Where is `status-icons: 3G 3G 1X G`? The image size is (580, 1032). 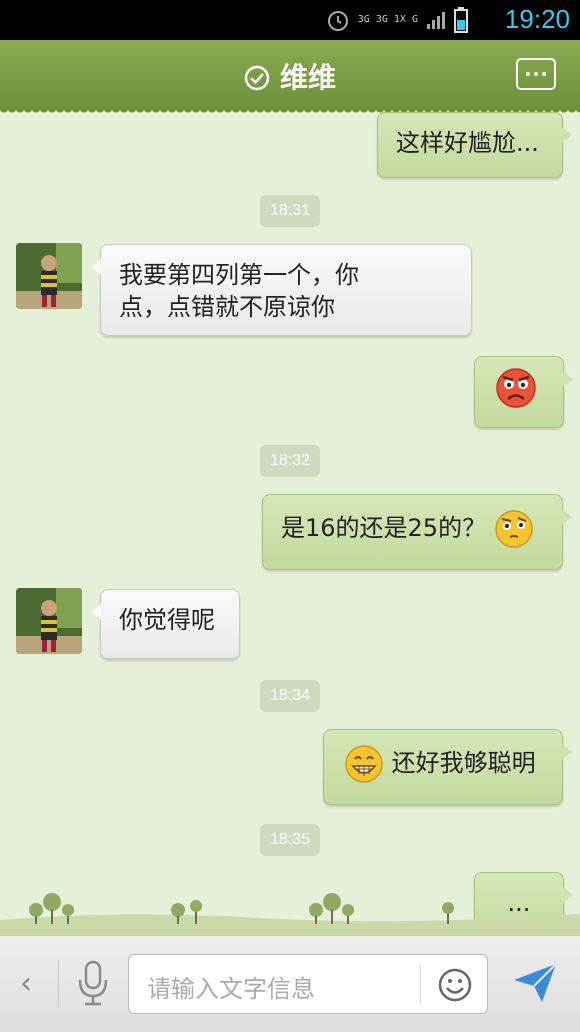 status-icons: 3G 3G 1X G is located at coordinates (397, 20).